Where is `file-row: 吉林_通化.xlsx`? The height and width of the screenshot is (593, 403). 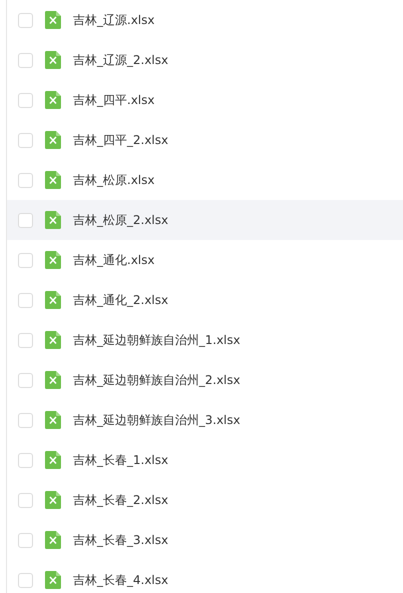
file-row: 吉林_通化.xlsx is located at coordinates (205, 260).